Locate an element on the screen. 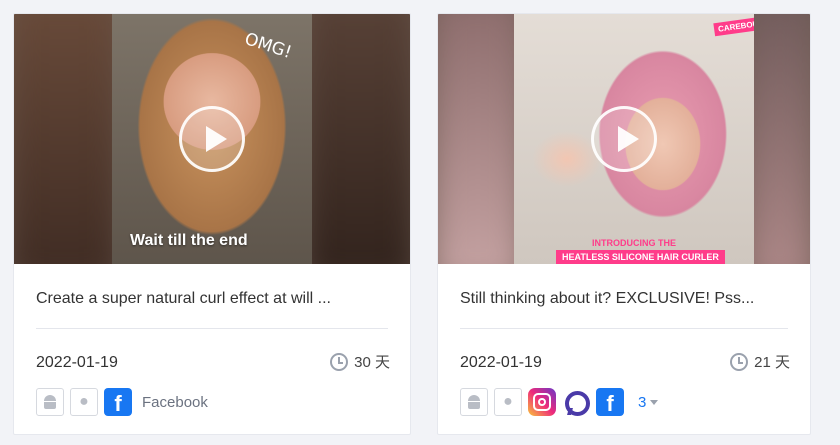 The image size is (840, 445). duration-label: 30 天 is located at coordinates (372, 362).